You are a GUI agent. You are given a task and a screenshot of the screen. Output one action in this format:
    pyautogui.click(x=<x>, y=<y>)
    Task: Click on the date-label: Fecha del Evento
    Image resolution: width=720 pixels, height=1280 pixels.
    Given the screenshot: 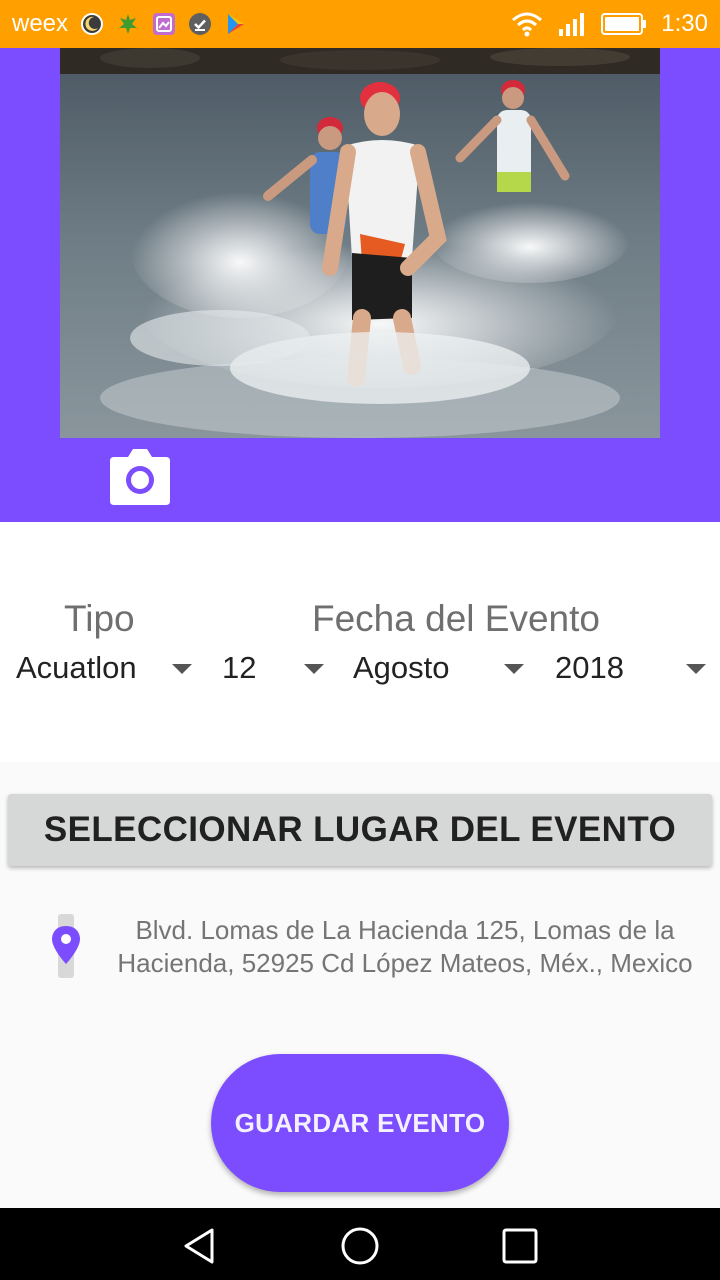 What is the action you would take?
    pyautogui.click(x=456, y=618)
    